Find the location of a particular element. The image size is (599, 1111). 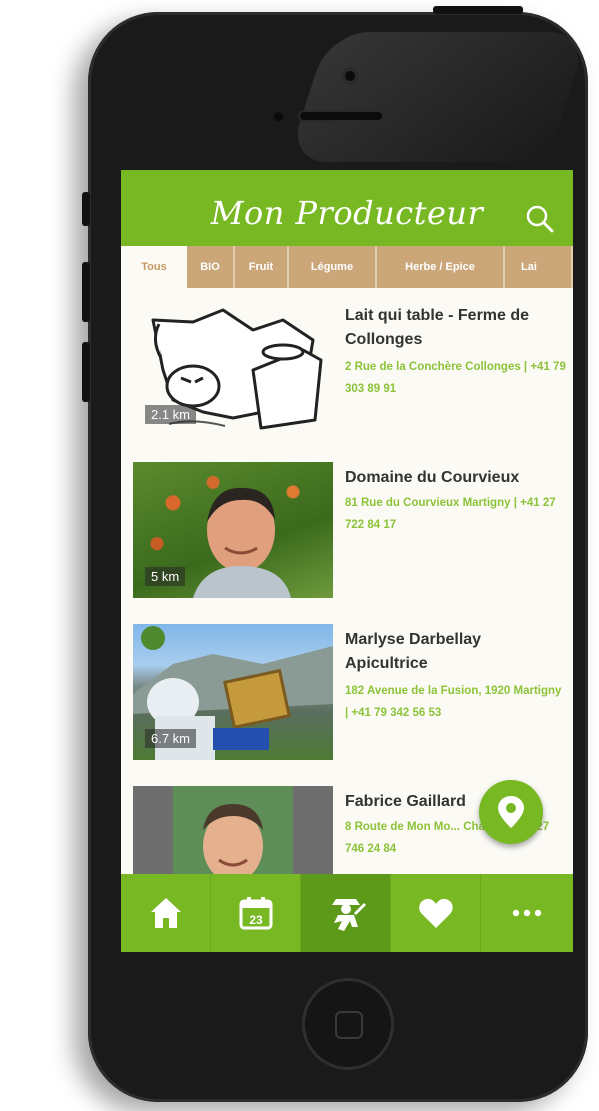

mute-switch is located at coordinates (86, 209).